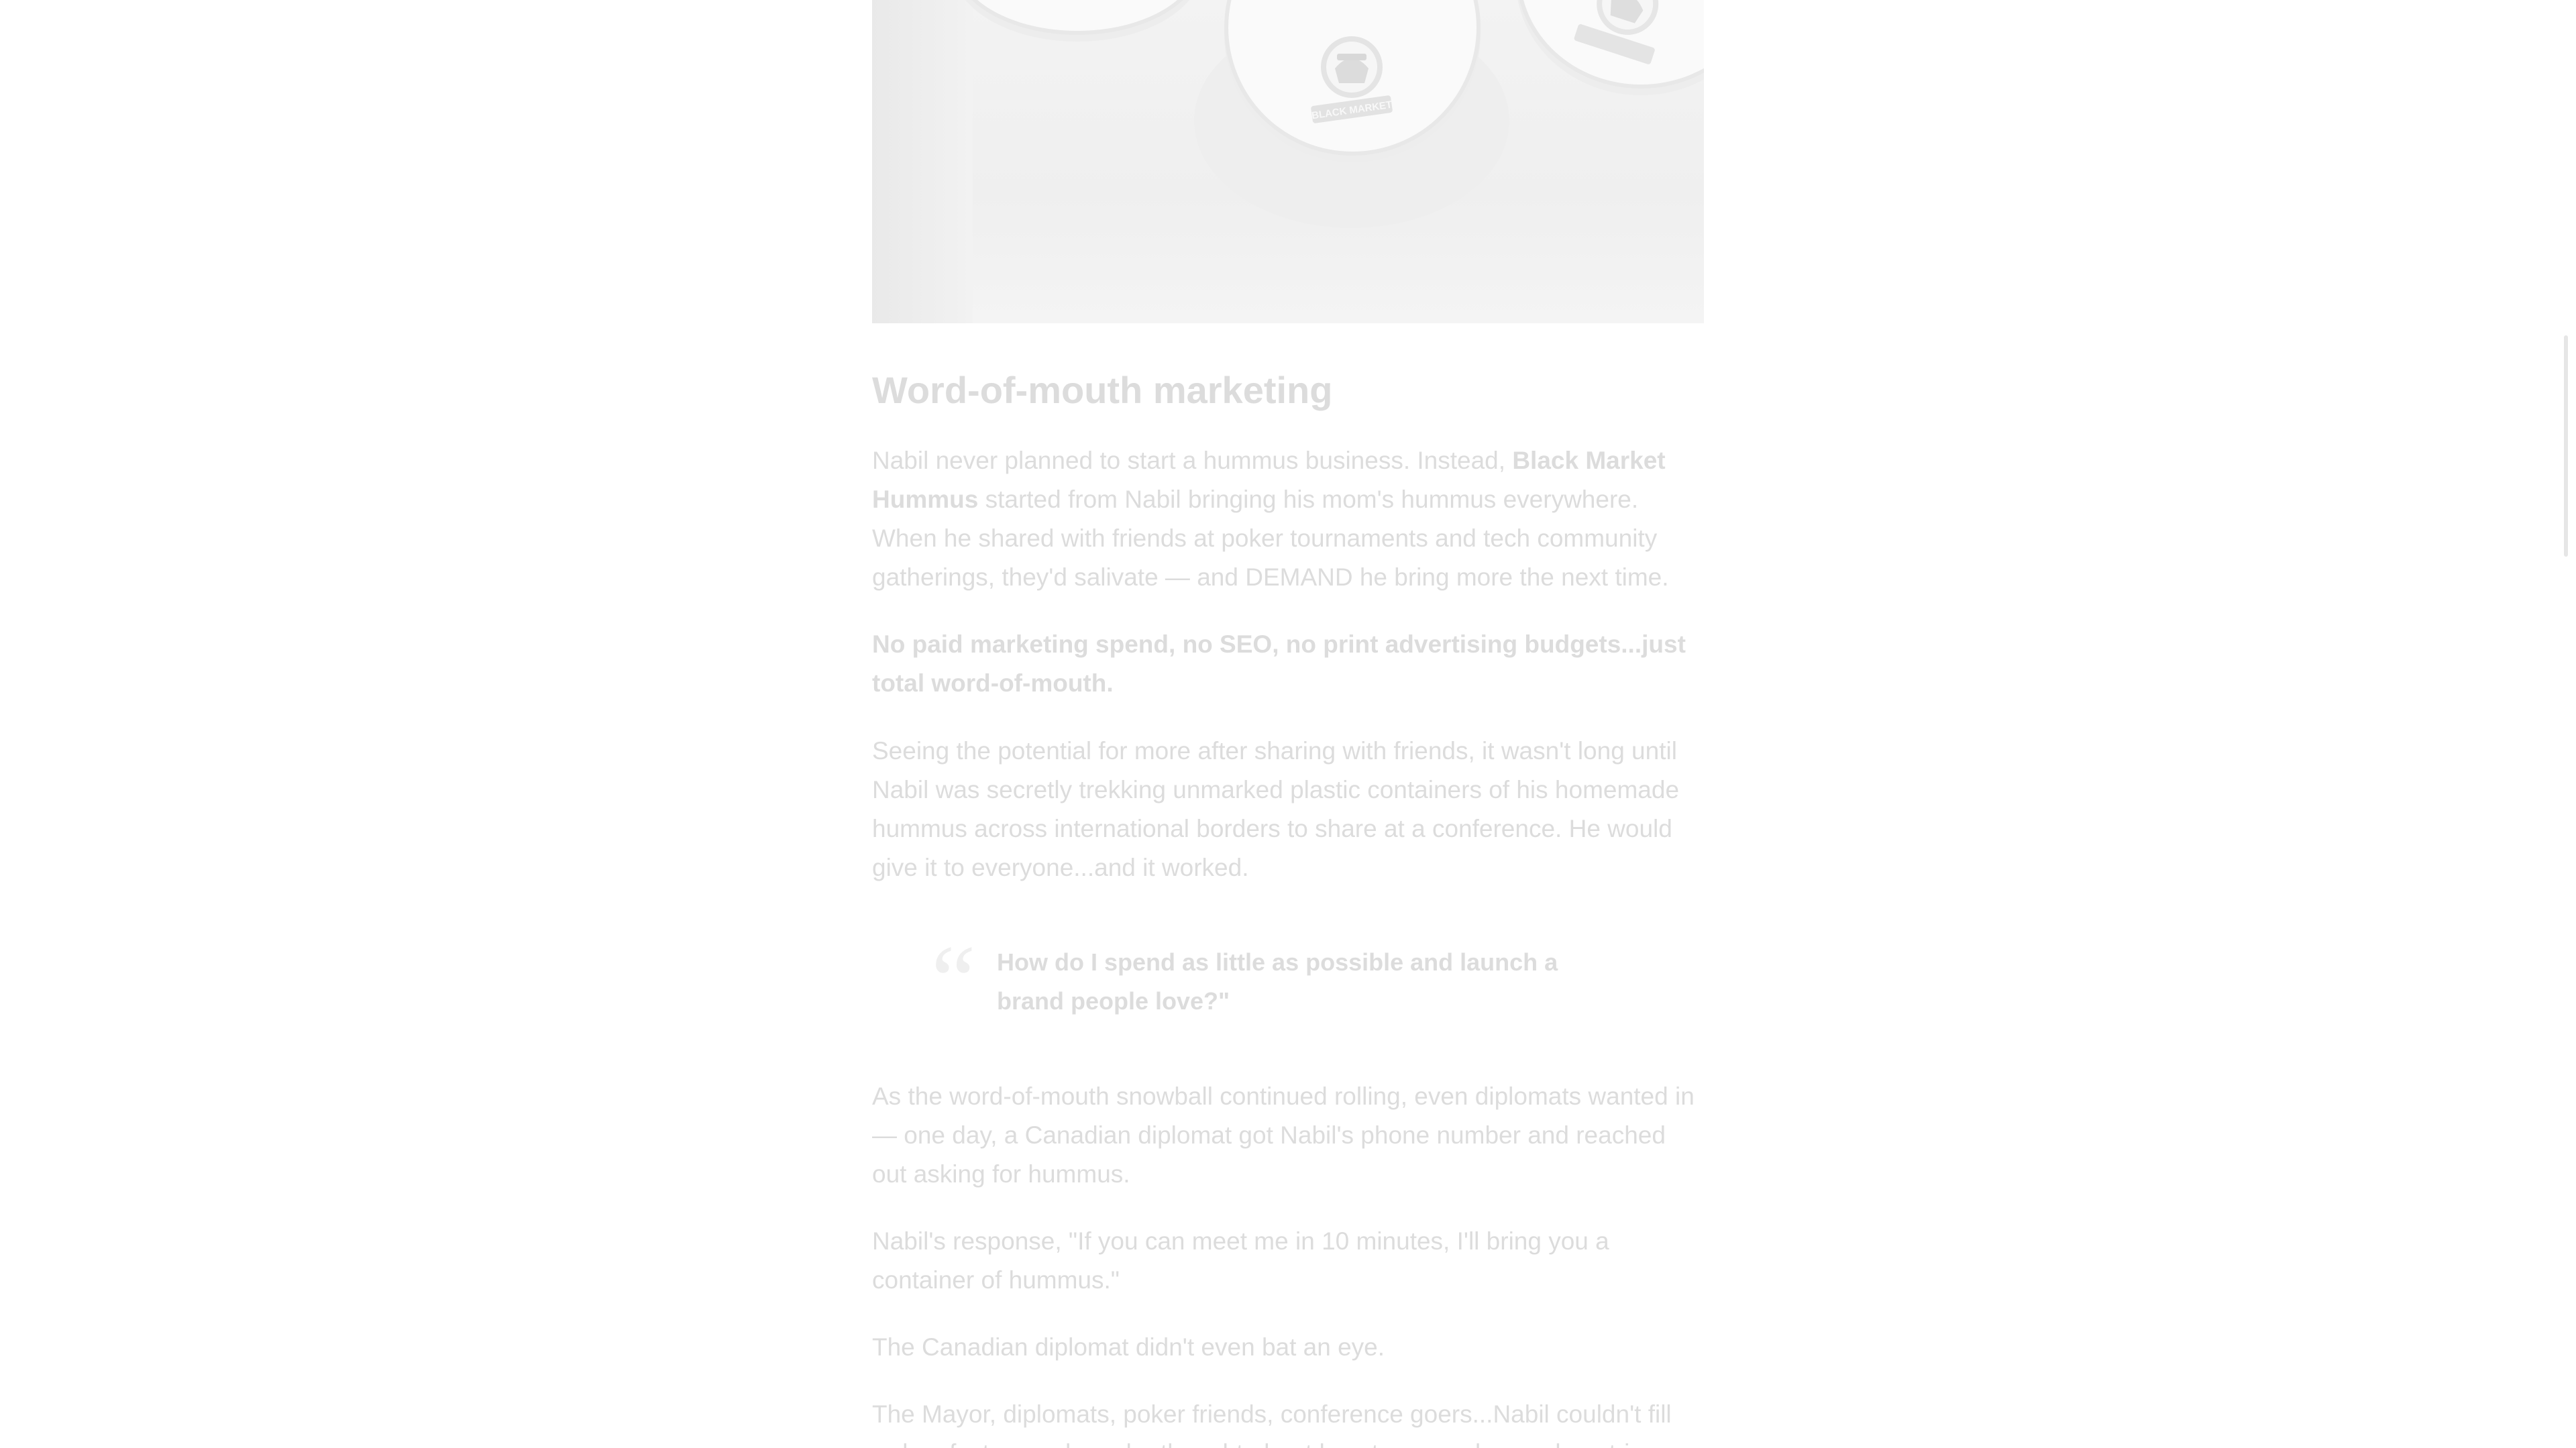 This screenshot has width=2576, height=1448. What do you see at coordinates (922, 161) in the screenshot?
I see `tray-edge` at bounding box center [922, 161].